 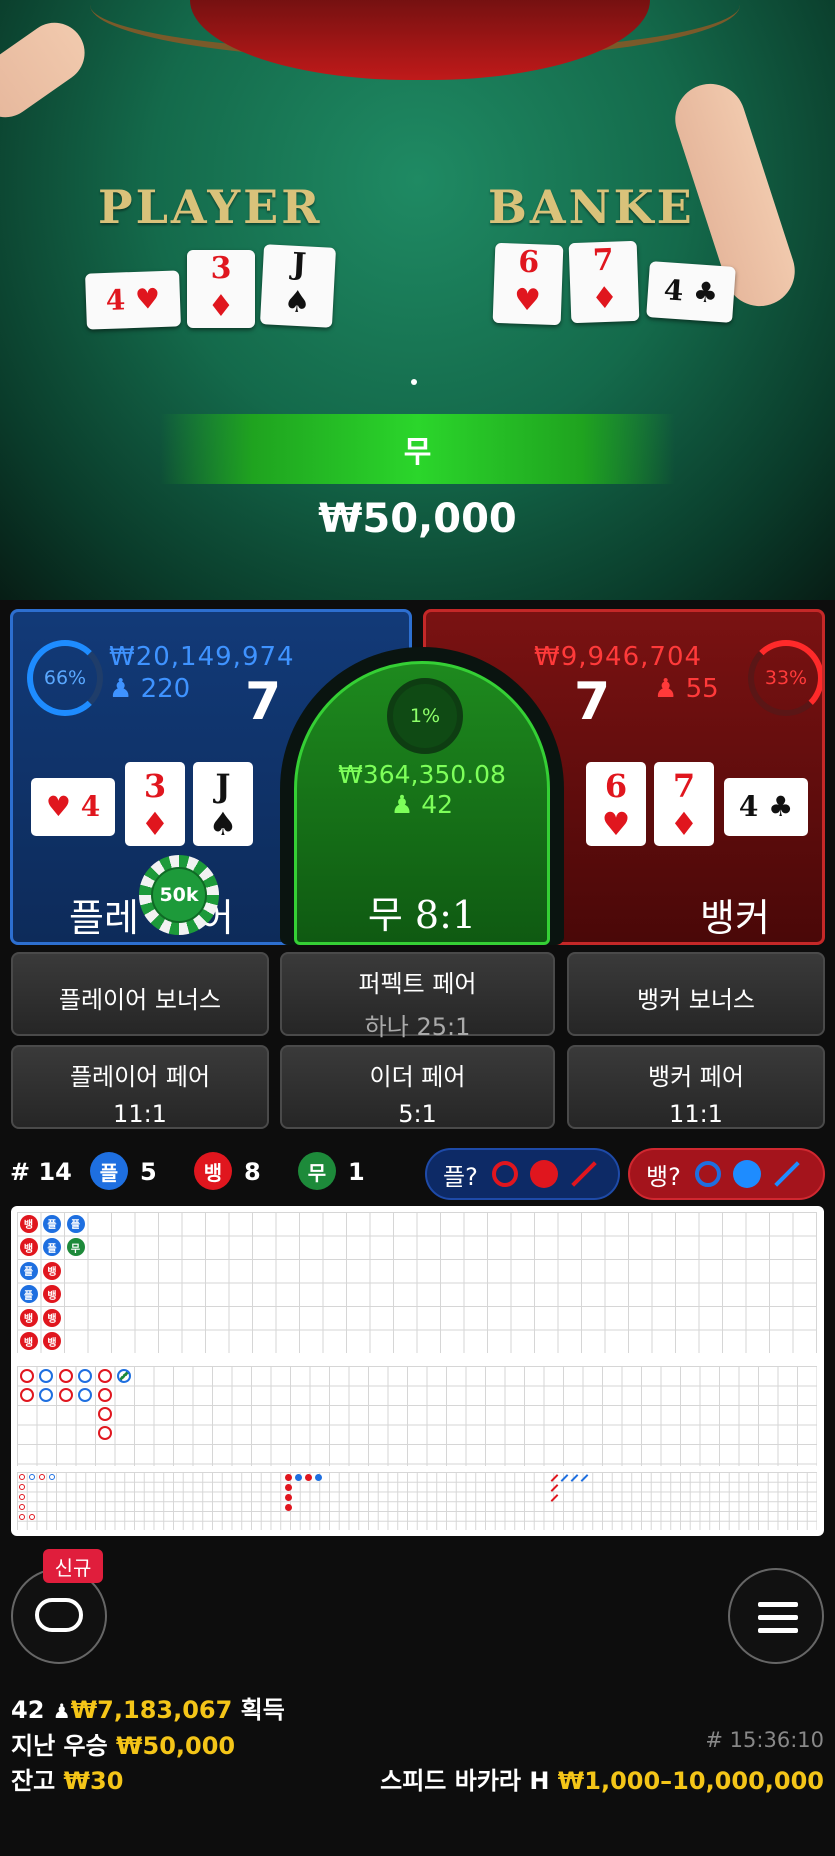 I want to click on banker-pair-label: 뱅커 페어, so click(x=696, y=1077).